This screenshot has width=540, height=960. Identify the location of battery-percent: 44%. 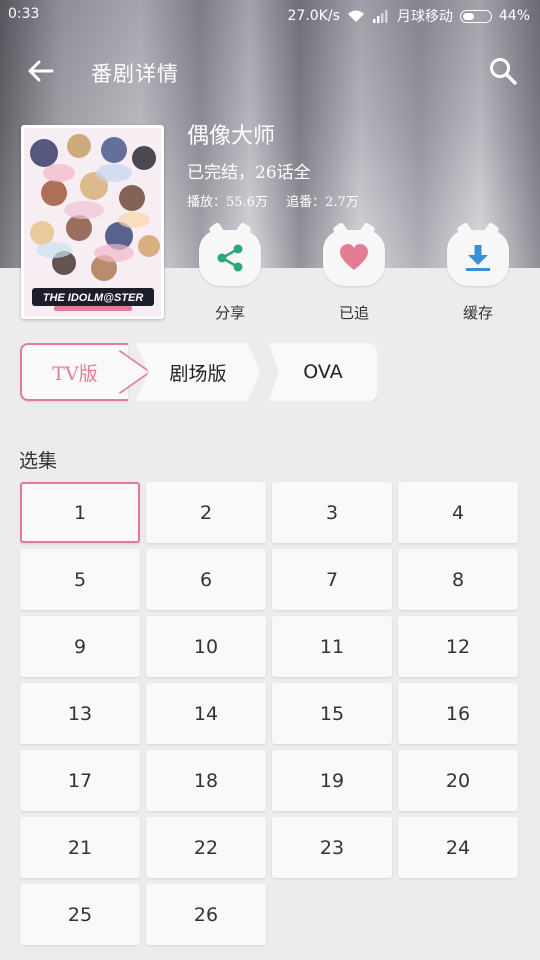
(514, 16).